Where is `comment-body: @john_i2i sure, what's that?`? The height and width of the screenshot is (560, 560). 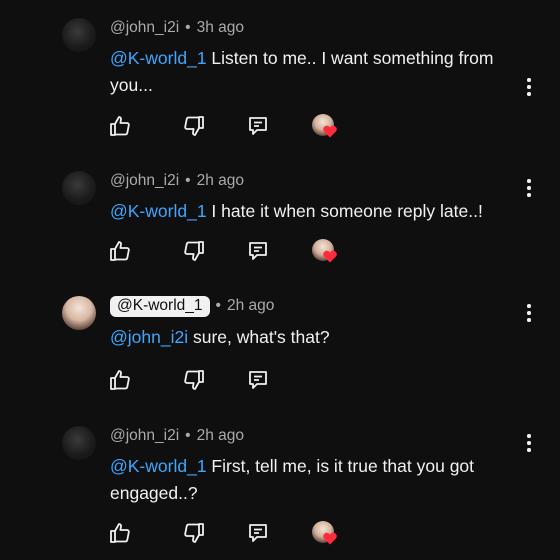 comment-body: @john_i2i sure, what's that? is located at coordinates (320, 337).